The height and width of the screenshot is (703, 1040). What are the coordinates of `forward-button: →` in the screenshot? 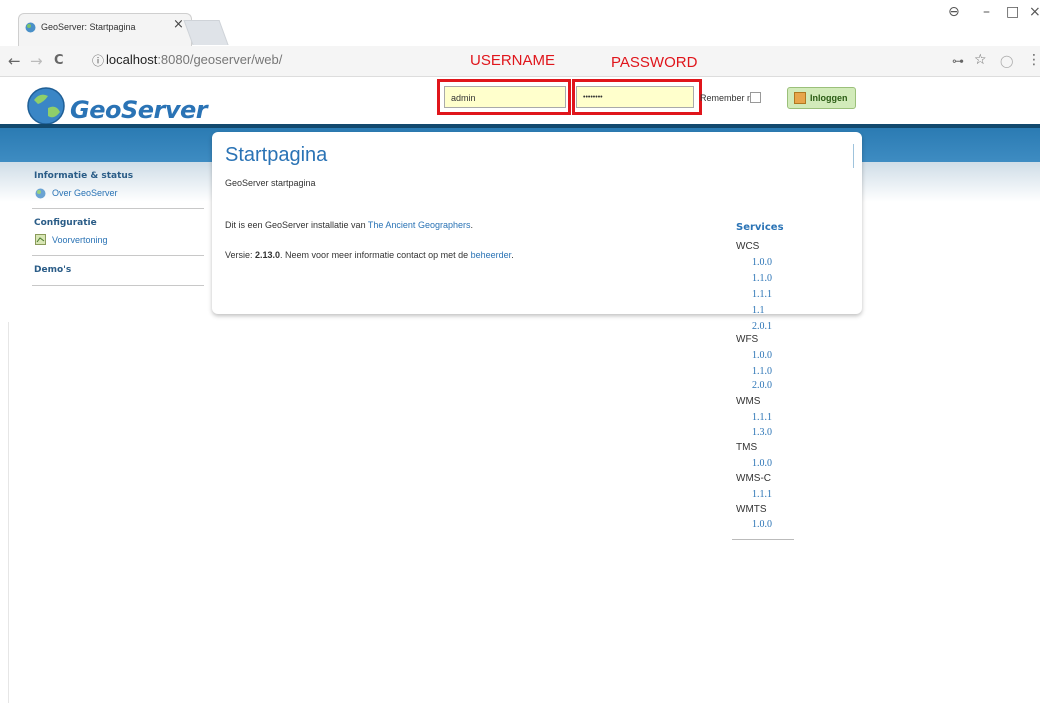 It's located at (36, 61).